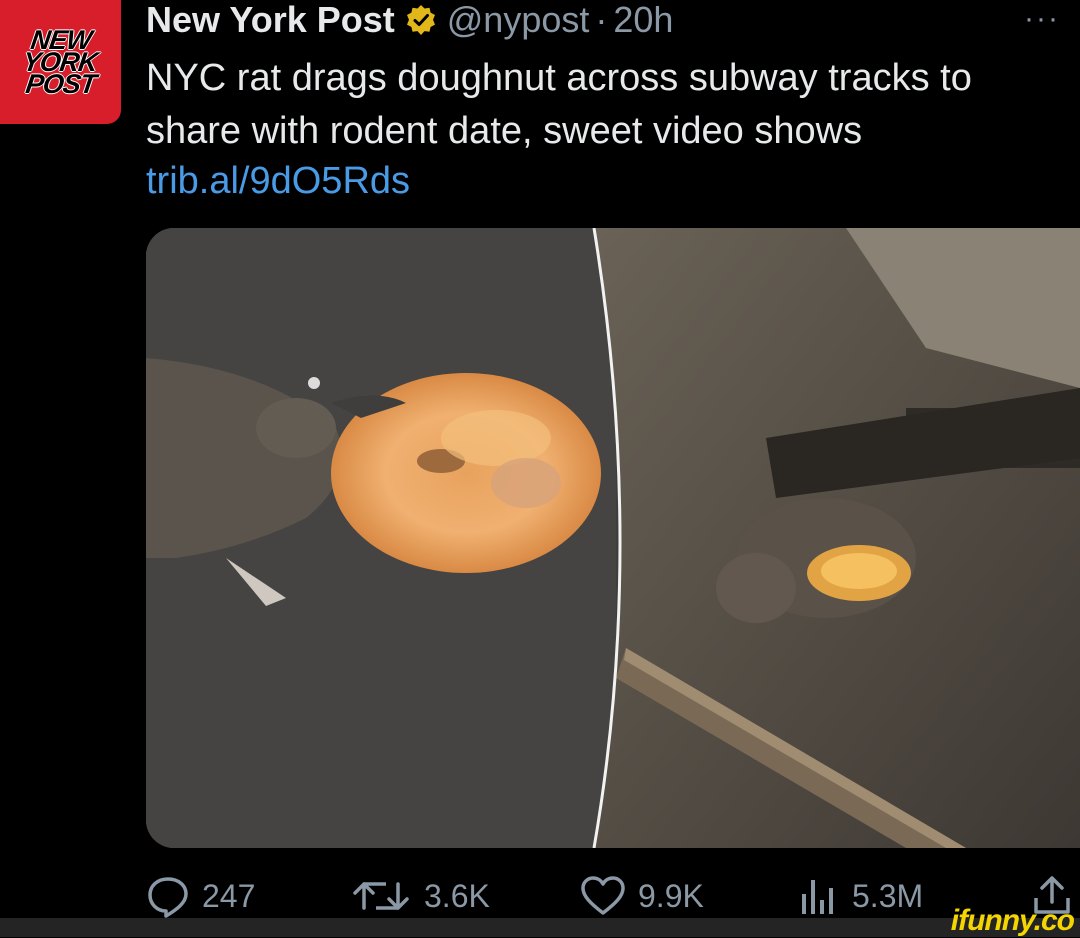  Describe the element at coordinates (603, 895) in the screenshot. I see `heart-icon` at that location.